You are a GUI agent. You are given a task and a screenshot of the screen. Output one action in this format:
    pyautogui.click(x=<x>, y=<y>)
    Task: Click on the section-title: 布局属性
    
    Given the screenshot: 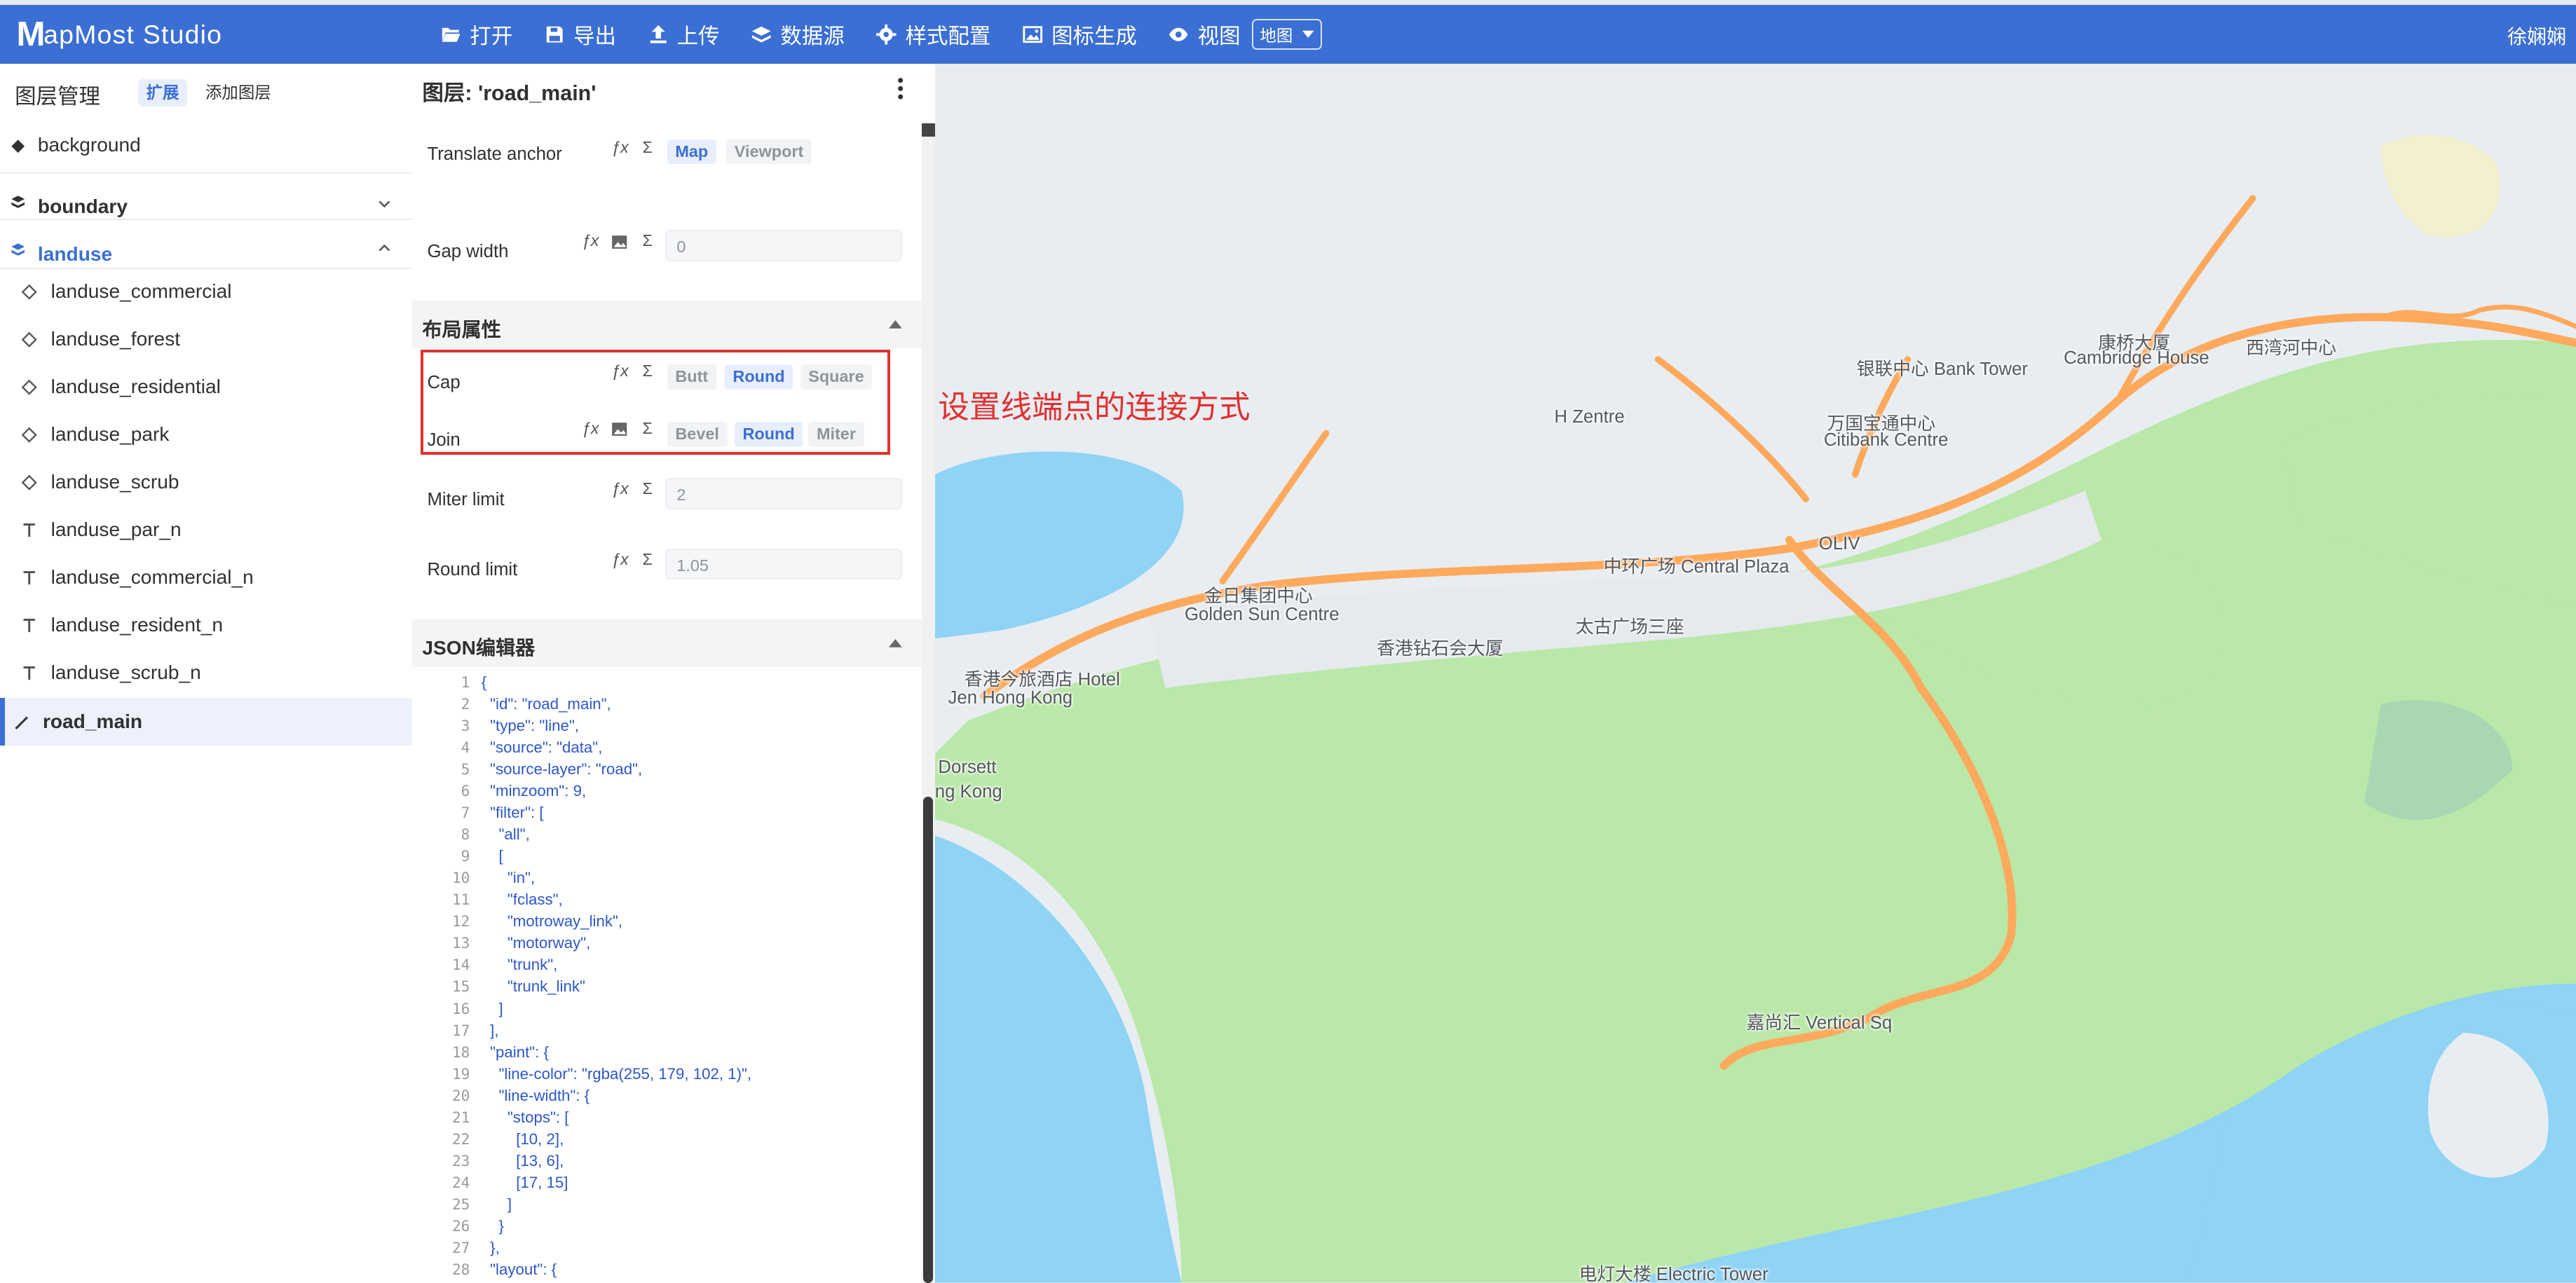 What is the action you would take?
    pyautogui.click(x=461, y=329)
    